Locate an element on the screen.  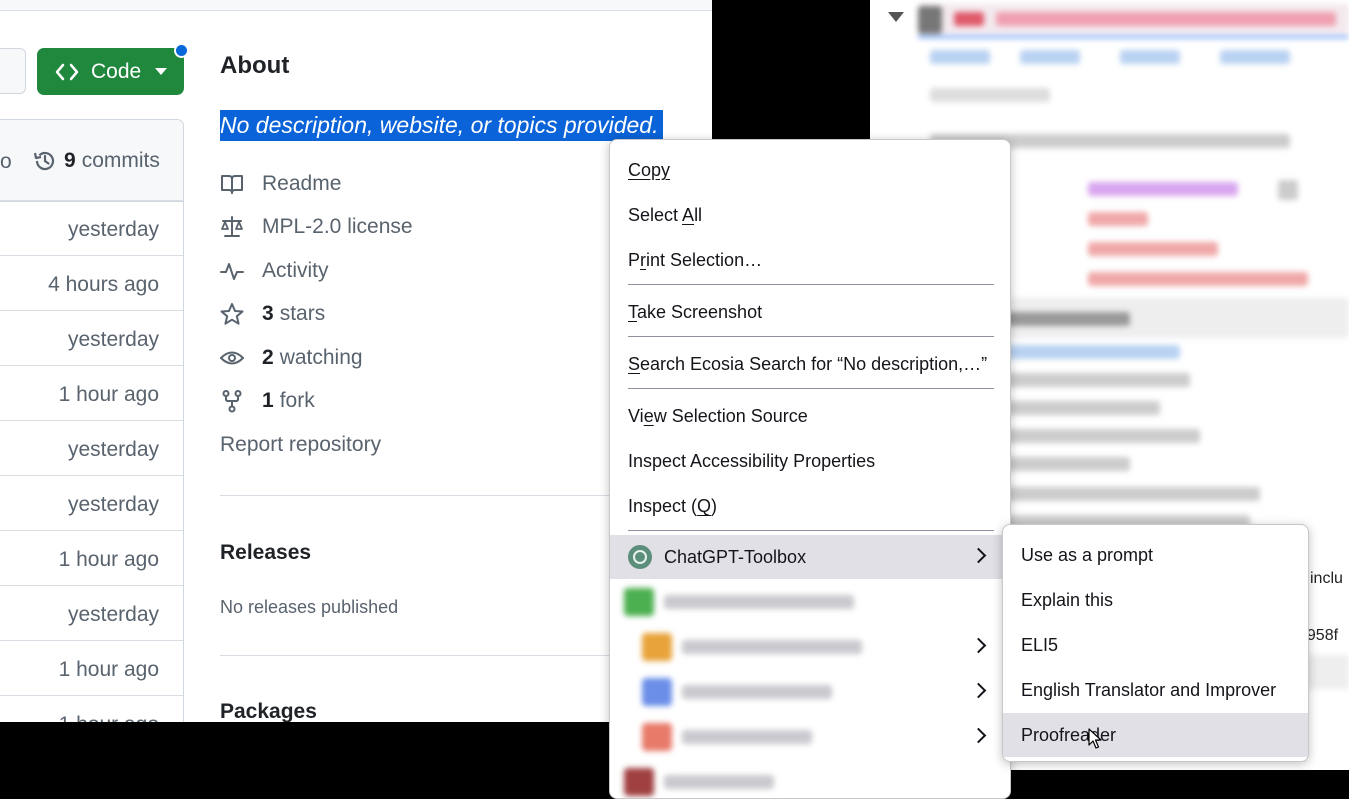
watching-count: 2 is located at coordinates (268, 357).